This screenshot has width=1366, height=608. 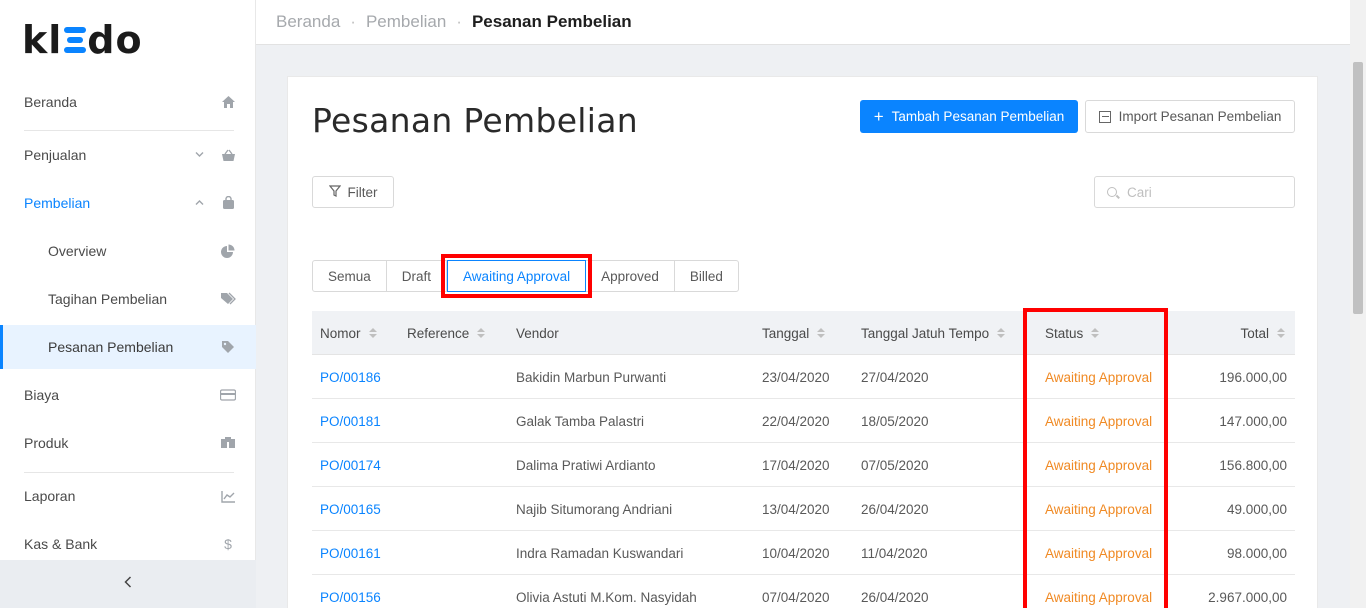 What do you see at coordinates (228, 203) in the screenshot?
I see `bag-icon` at bounding box center [228, 203].